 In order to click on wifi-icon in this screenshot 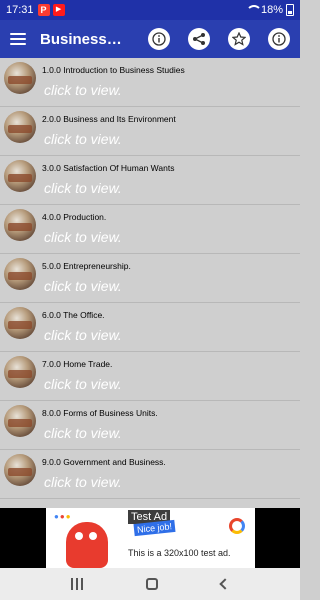, I will do `click(253, 10)`.